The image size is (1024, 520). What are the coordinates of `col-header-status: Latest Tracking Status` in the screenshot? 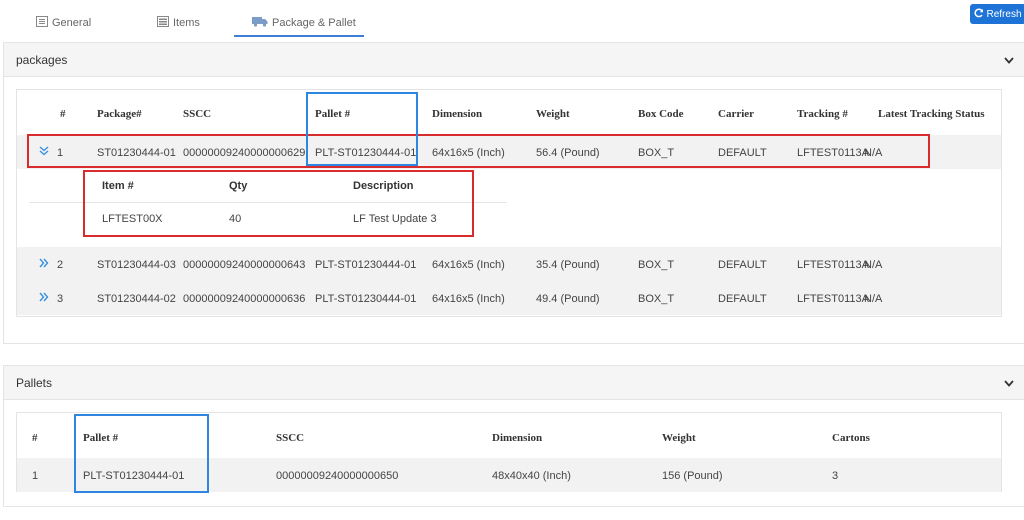 It's located at (931, 114).